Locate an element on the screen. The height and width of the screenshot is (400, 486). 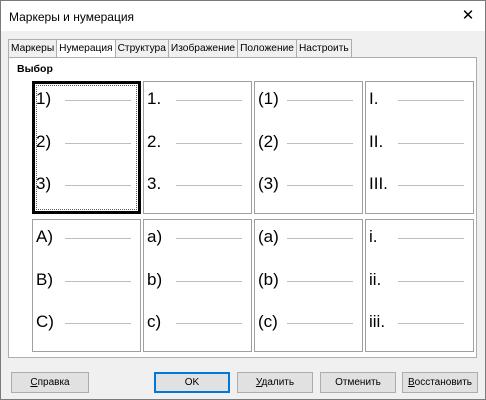
list-entry: (c) is located at coordinates (308, 322).